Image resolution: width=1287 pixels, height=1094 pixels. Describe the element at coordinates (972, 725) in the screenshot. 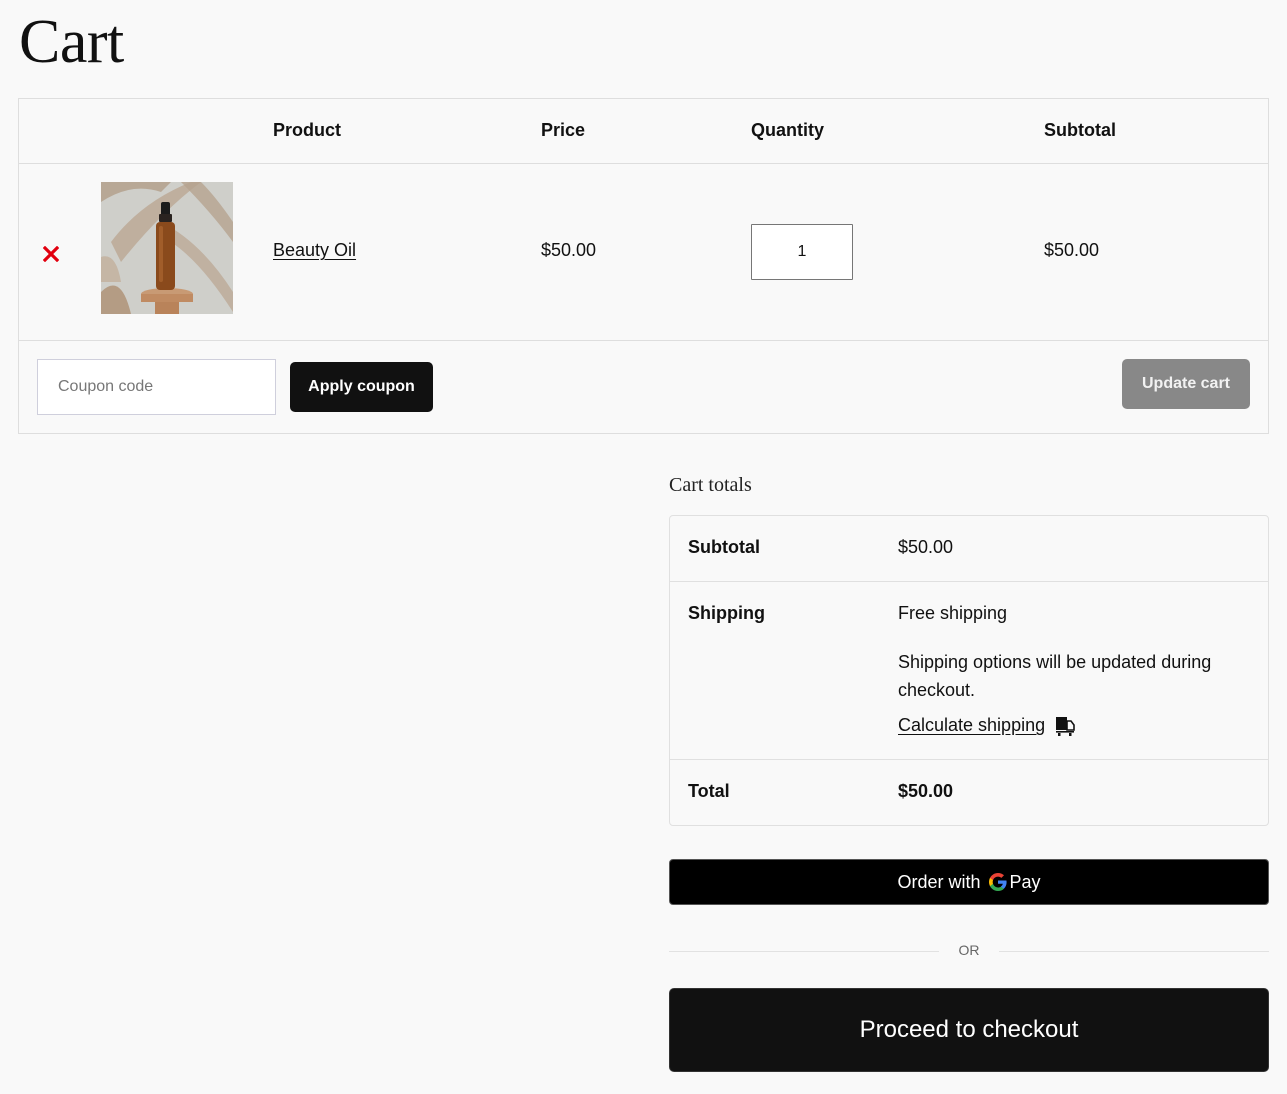

I see `calculate-shipping-label: Calculate shipping` at that location.